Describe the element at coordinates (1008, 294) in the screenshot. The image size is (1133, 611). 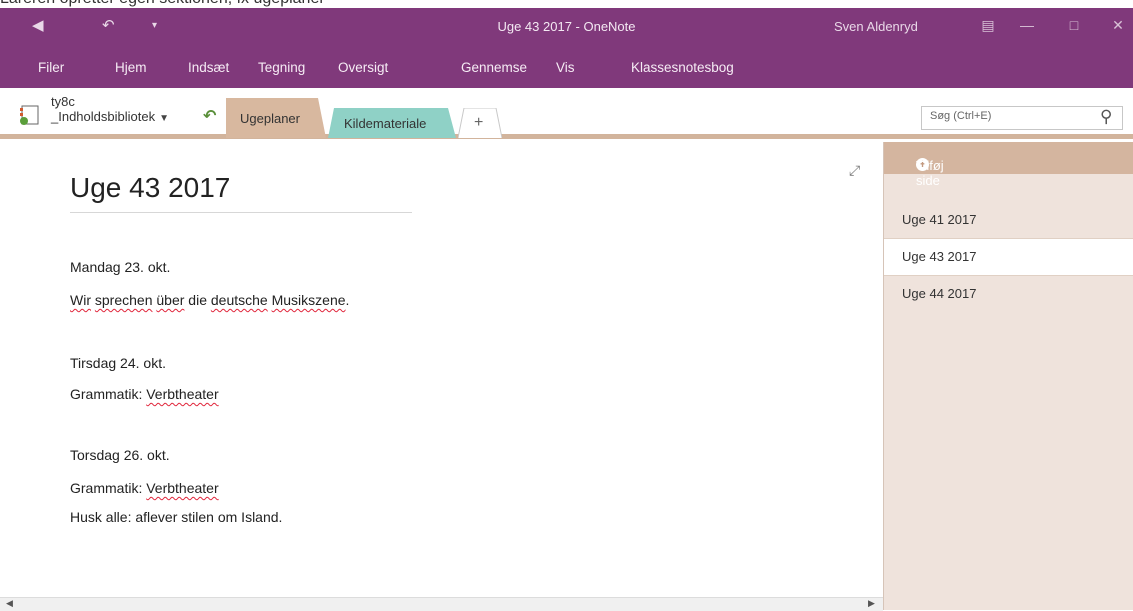
I see `page-item-uge-44: Uge 44 2017` at that location.